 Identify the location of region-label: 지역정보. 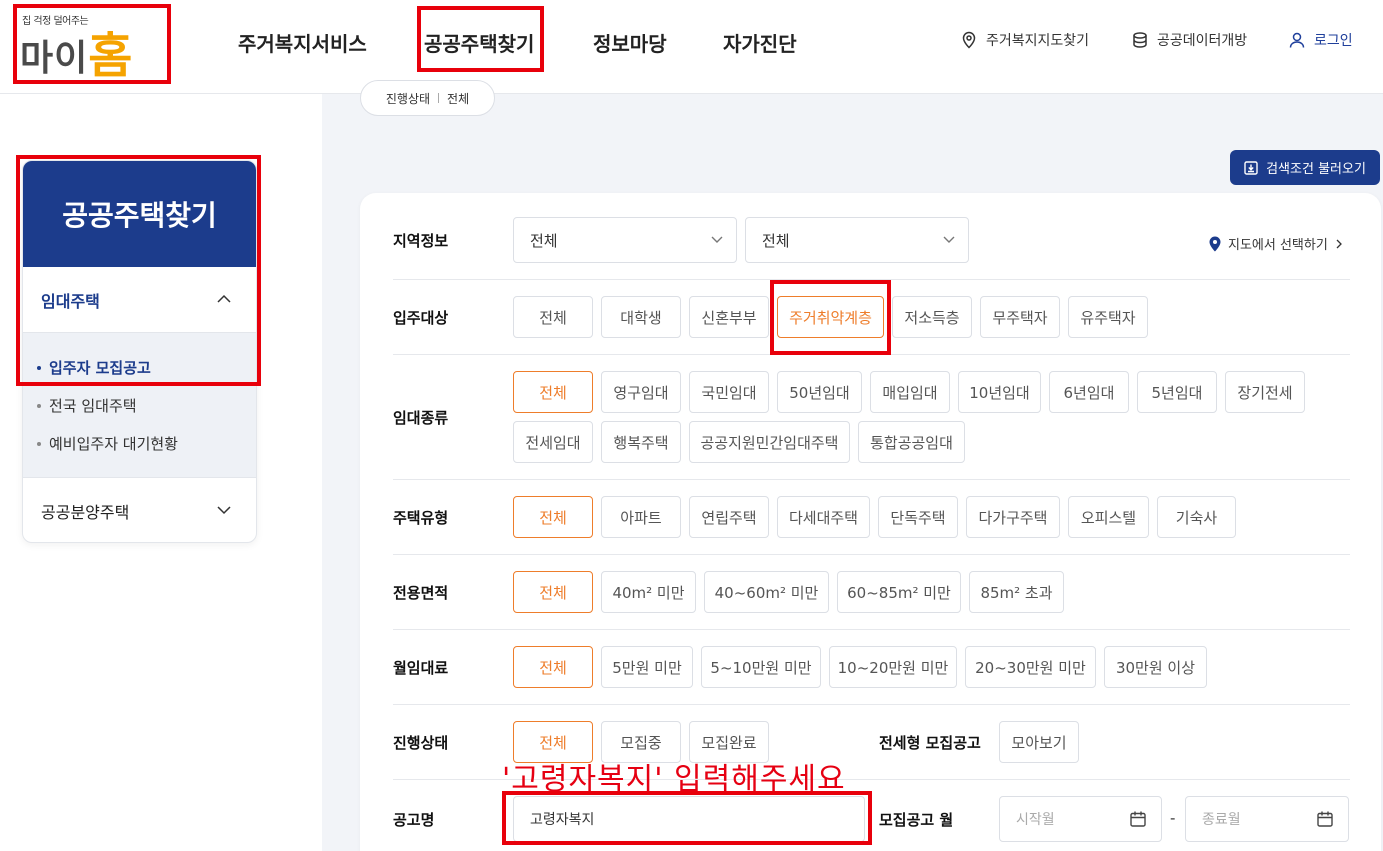
(421, 241).